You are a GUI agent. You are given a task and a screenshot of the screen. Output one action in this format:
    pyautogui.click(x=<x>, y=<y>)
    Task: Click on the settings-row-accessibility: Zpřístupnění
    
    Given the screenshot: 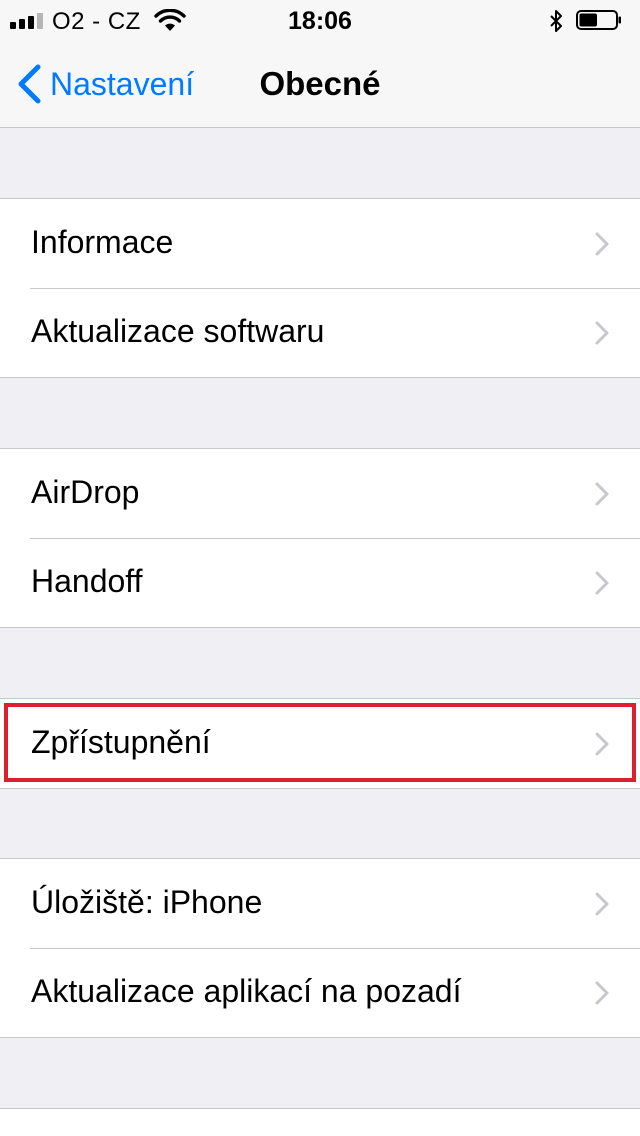 What is the action you would take?
    pyautogui.click(x=320, y=743)
    